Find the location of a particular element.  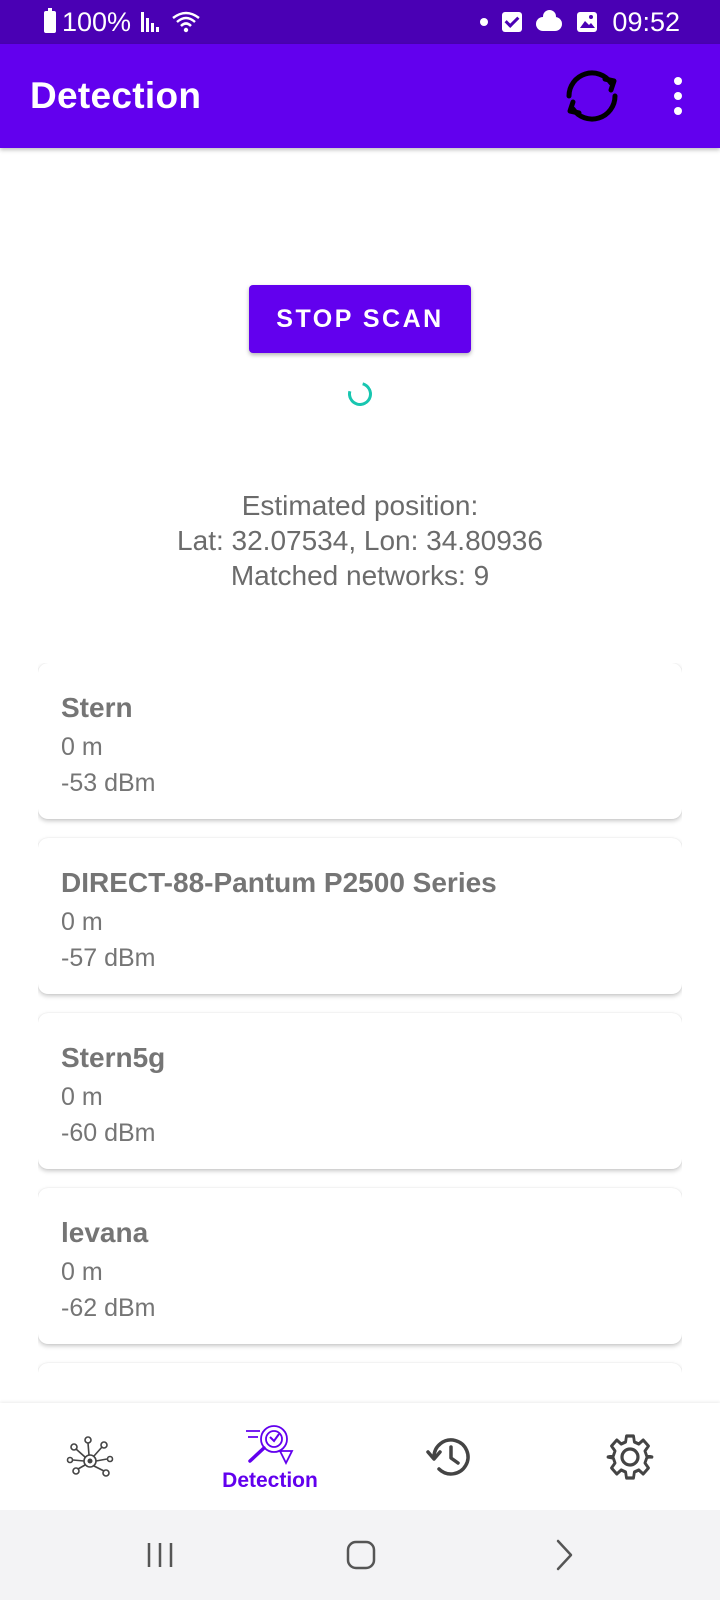

home-button is located at coordinates (361, 1555).